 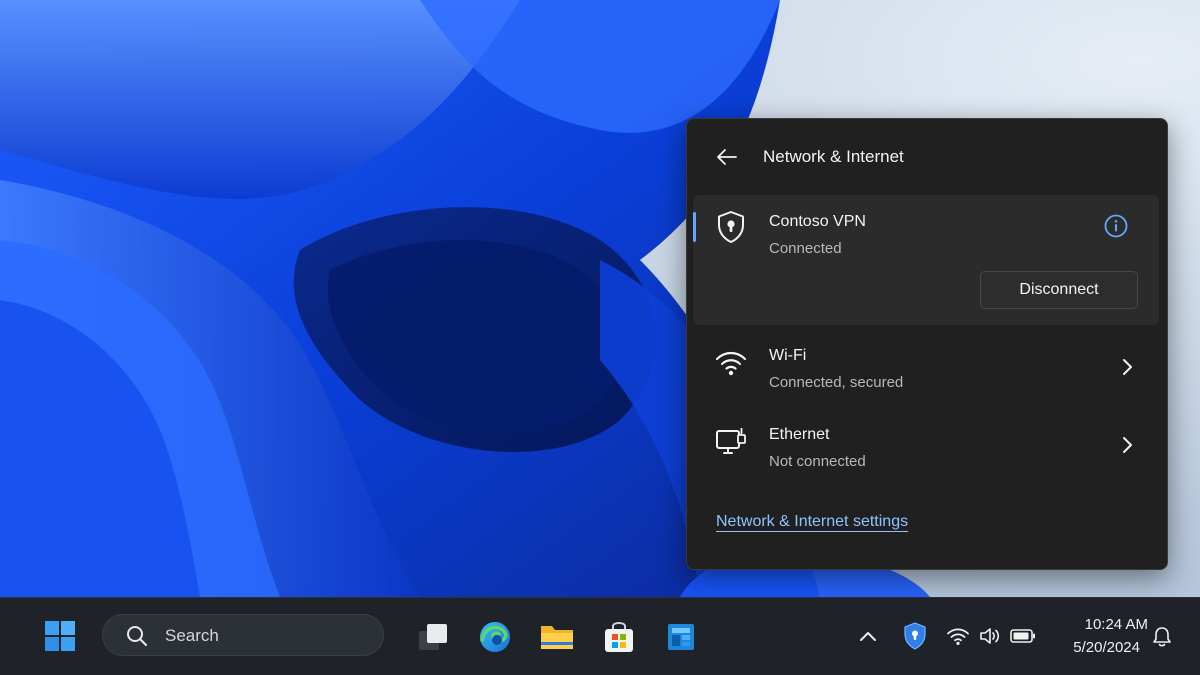 I want to click on info-icon, so click(x=1116, y=226).